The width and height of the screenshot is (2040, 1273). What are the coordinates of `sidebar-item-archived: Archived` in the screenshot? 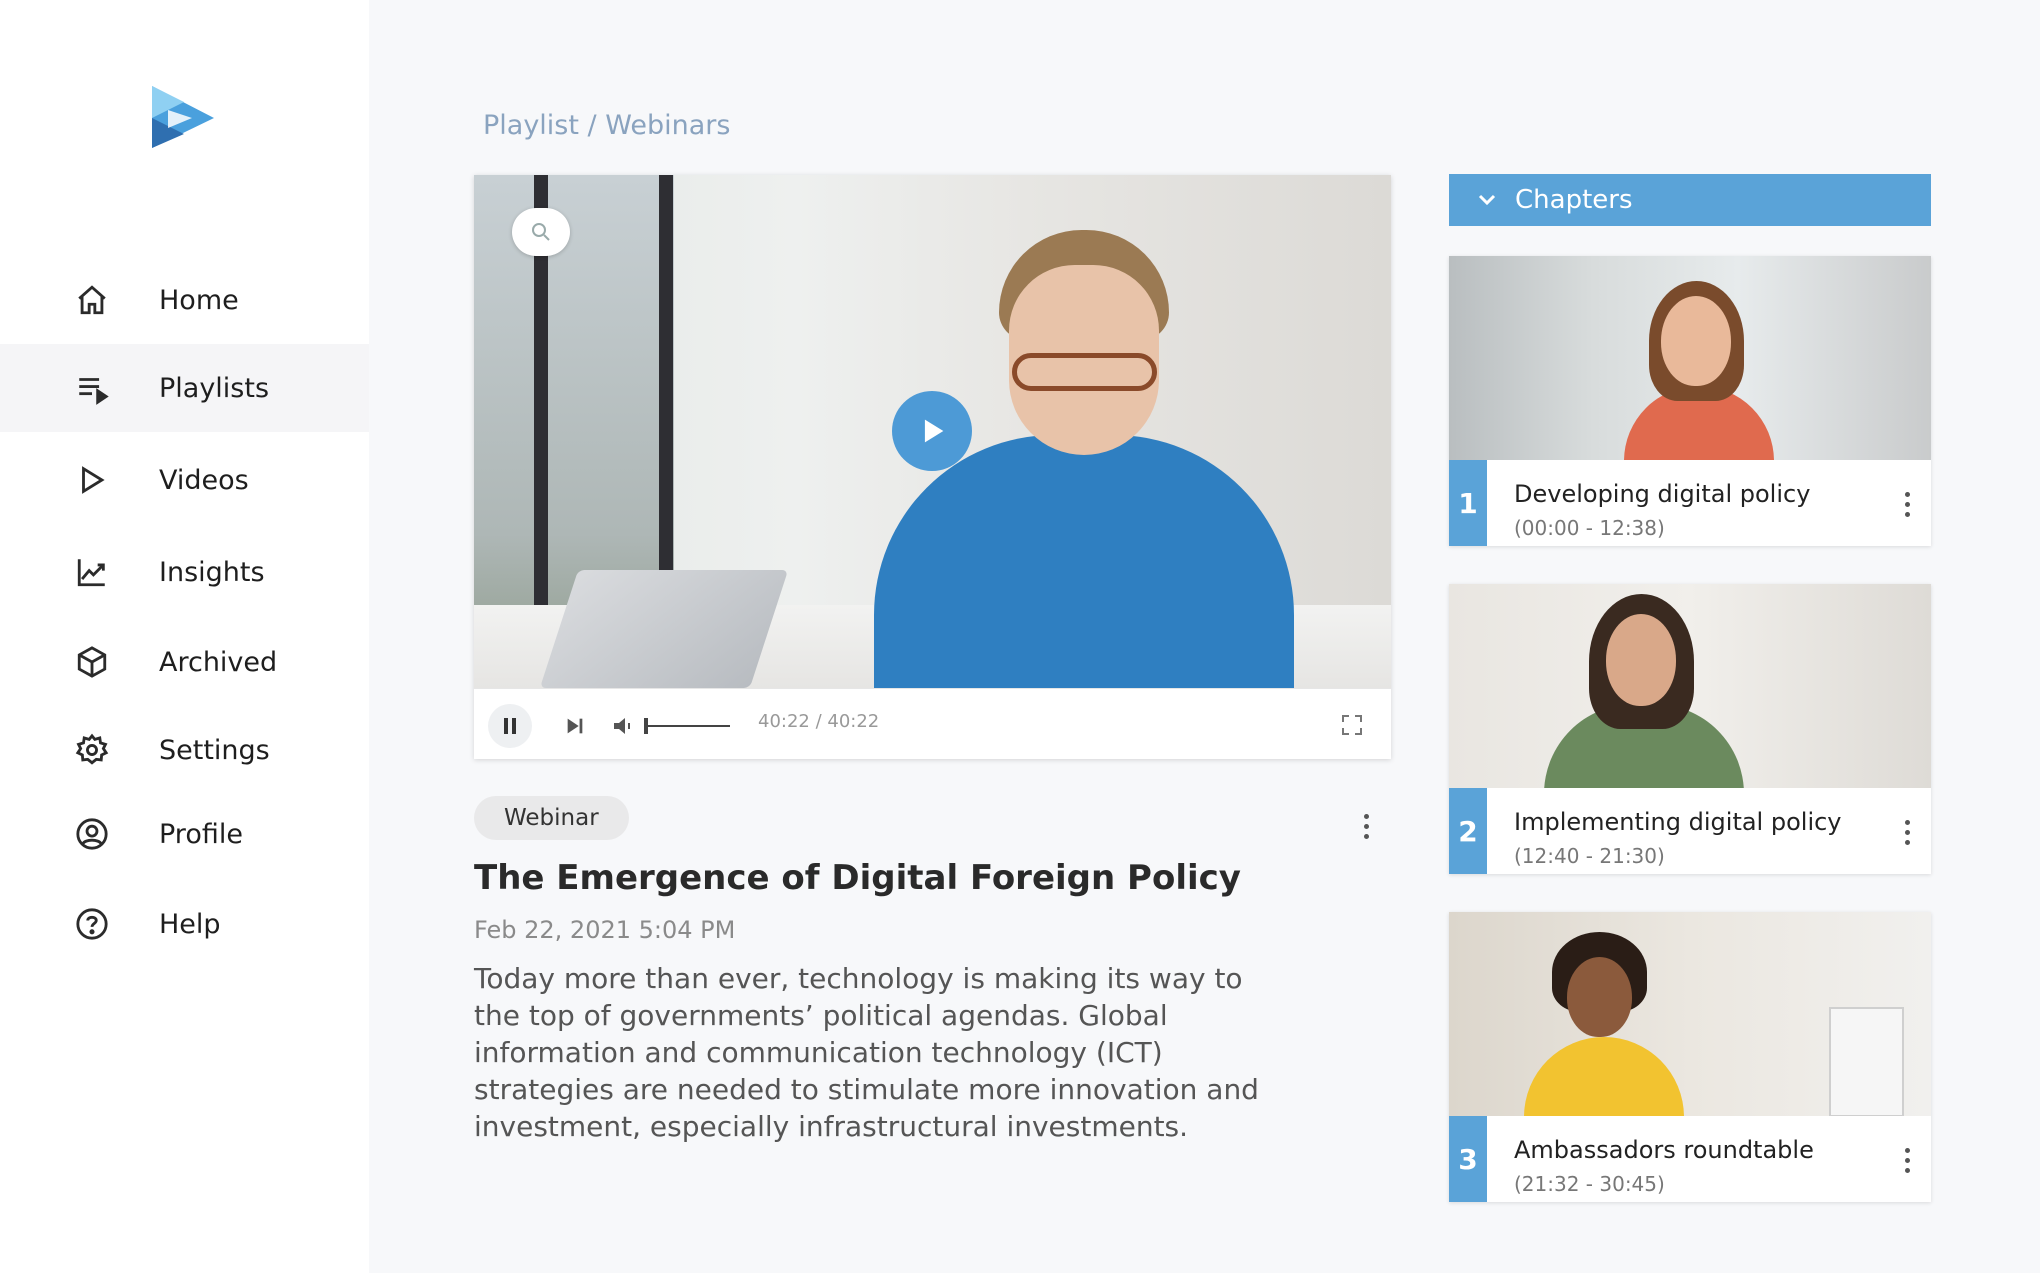 It's located at (184, 662).